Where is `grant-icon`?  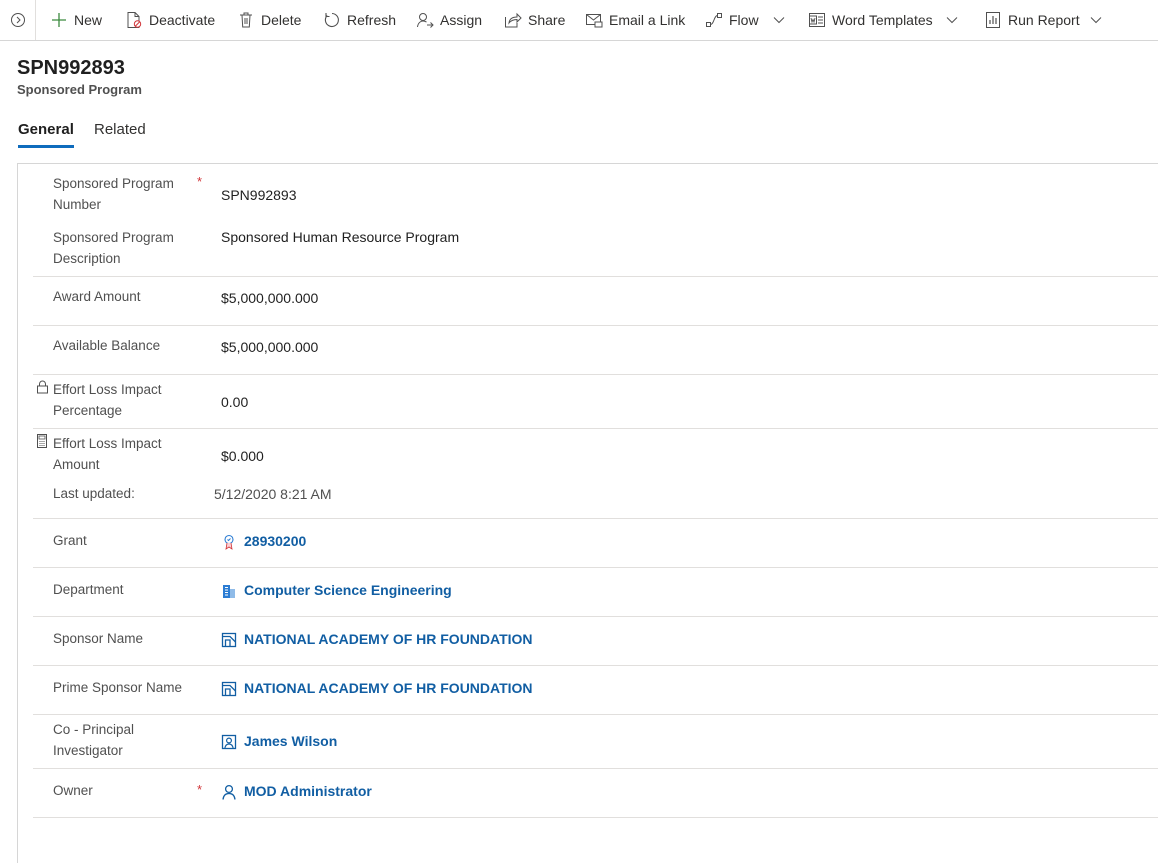
grant-icon is located at coordinates (229, 542).